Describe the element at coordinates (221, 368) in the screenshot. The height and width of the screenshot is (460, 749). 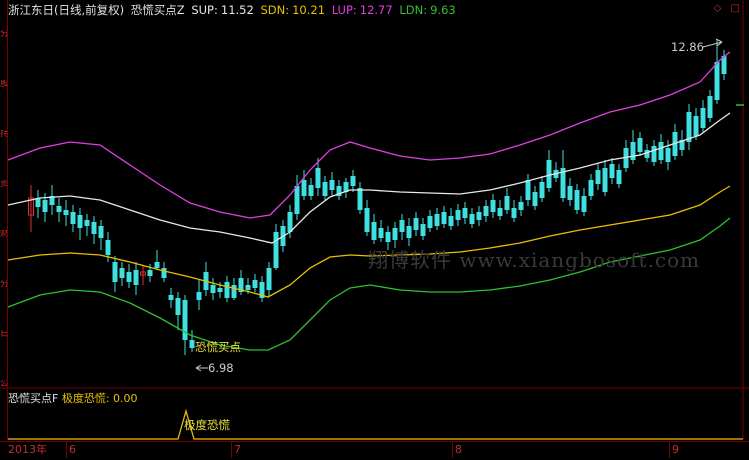
I see `low-value-label: 6.98` at that location.